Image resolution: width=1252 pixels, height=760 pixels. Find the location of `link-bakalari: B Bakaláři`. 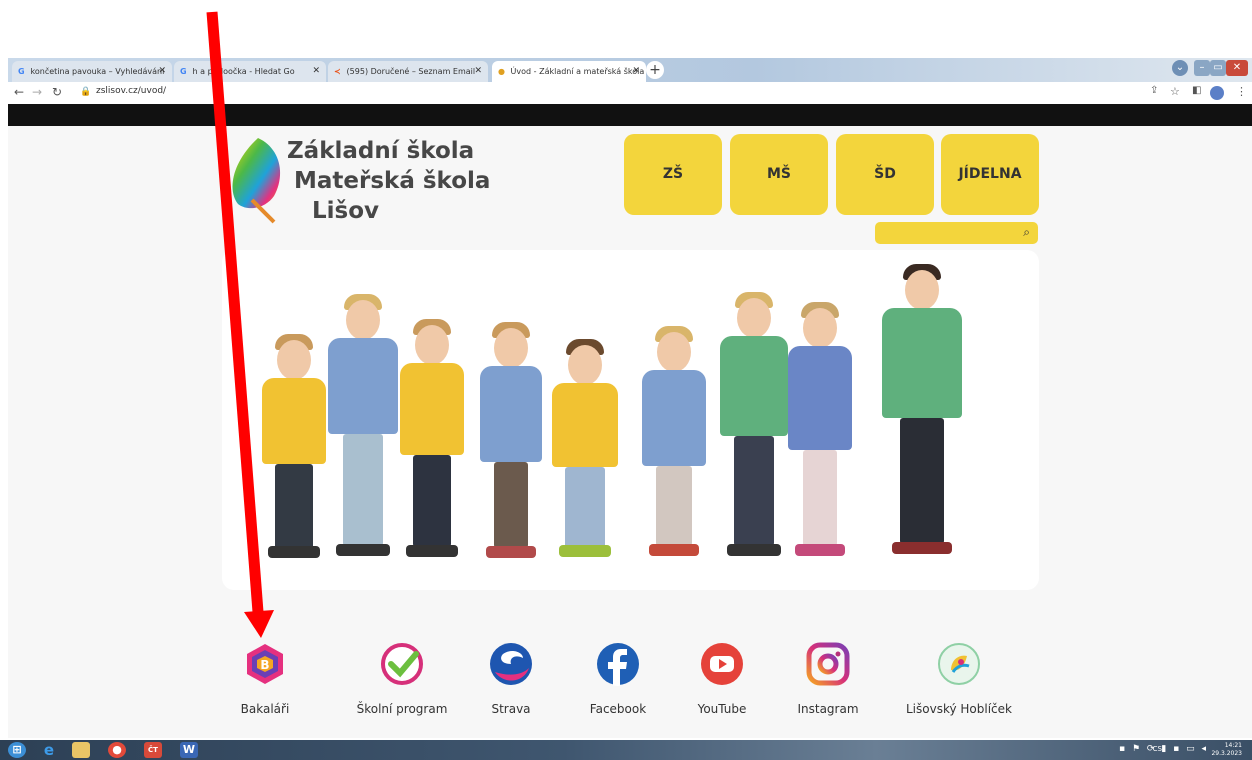

link-bakalari: B Bakaláři is located at coordinates (265, 679).